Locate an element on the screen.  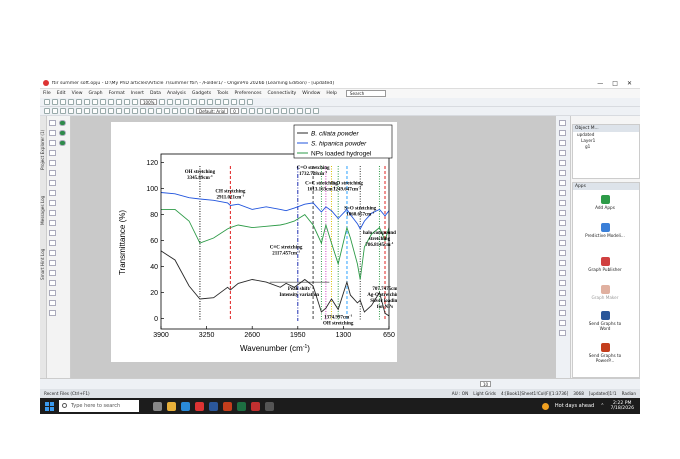
data-reader-icon is located at coordinates (52, 153).